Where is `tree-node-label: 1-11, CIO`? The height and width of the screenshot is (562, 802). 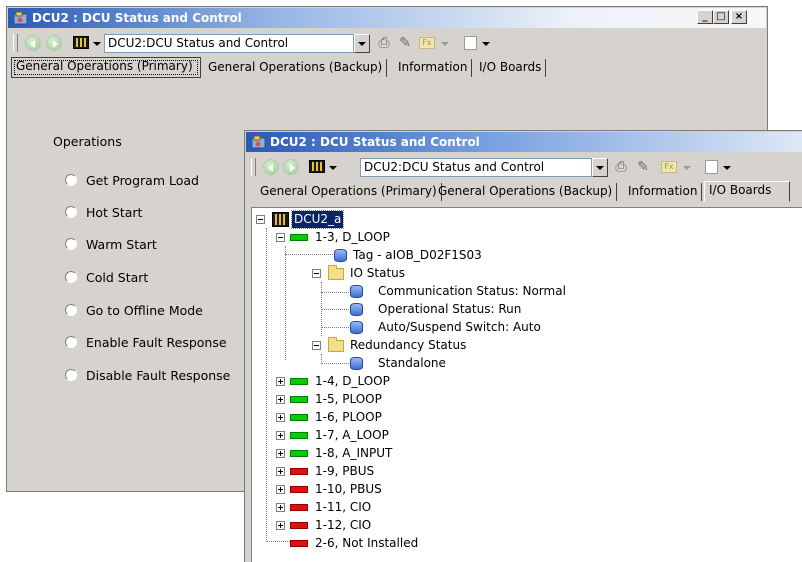 tree-node-label: 1-11, CIO is located at coordinates (343, 507).